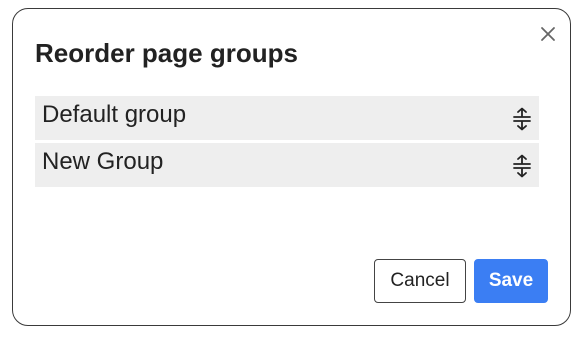 The width and height of the screenshot is (584, 339). Describe the element at coordinates (287, 165) in the screenshot. I see `group-item-new-group: New Group` at that location.